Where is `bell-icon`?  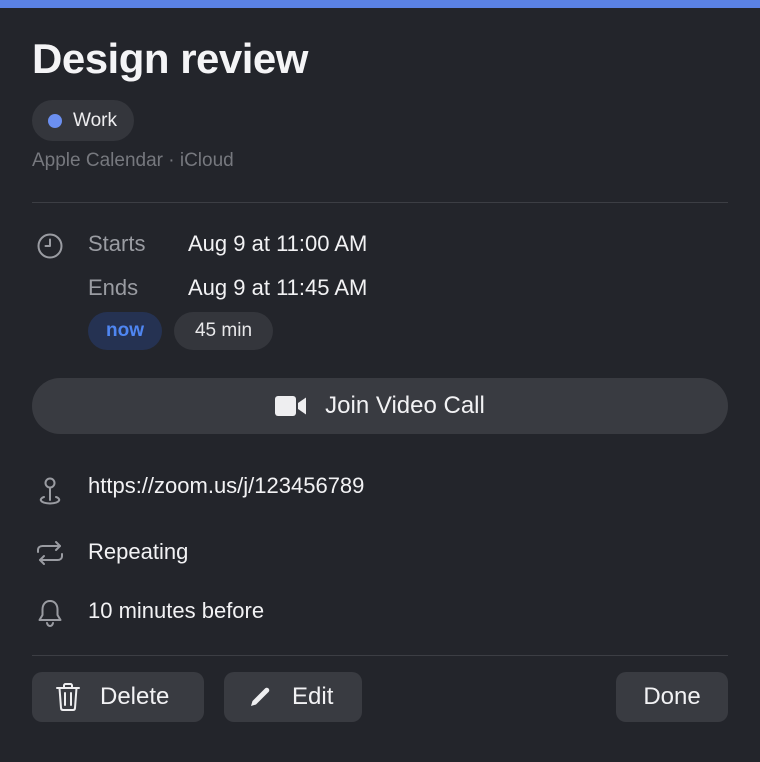 bell-icon is located at coordinates (50, 613).